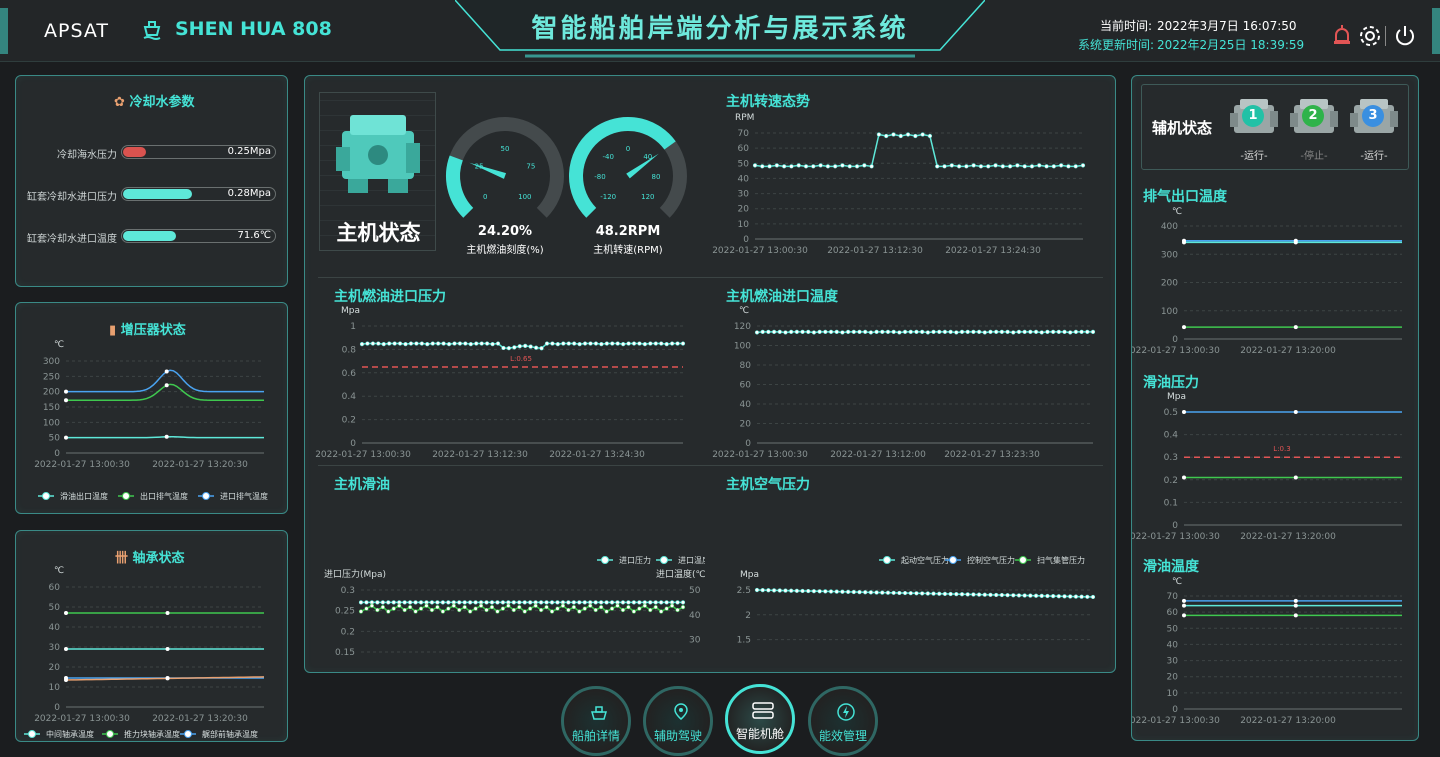 Image resolution: width=1440 pixels, height=757 pixels. What do you see at coordinates (1184, 600) in the screenshot?
I see `lube-temp-1-point` at bounding box center [1184, 600].